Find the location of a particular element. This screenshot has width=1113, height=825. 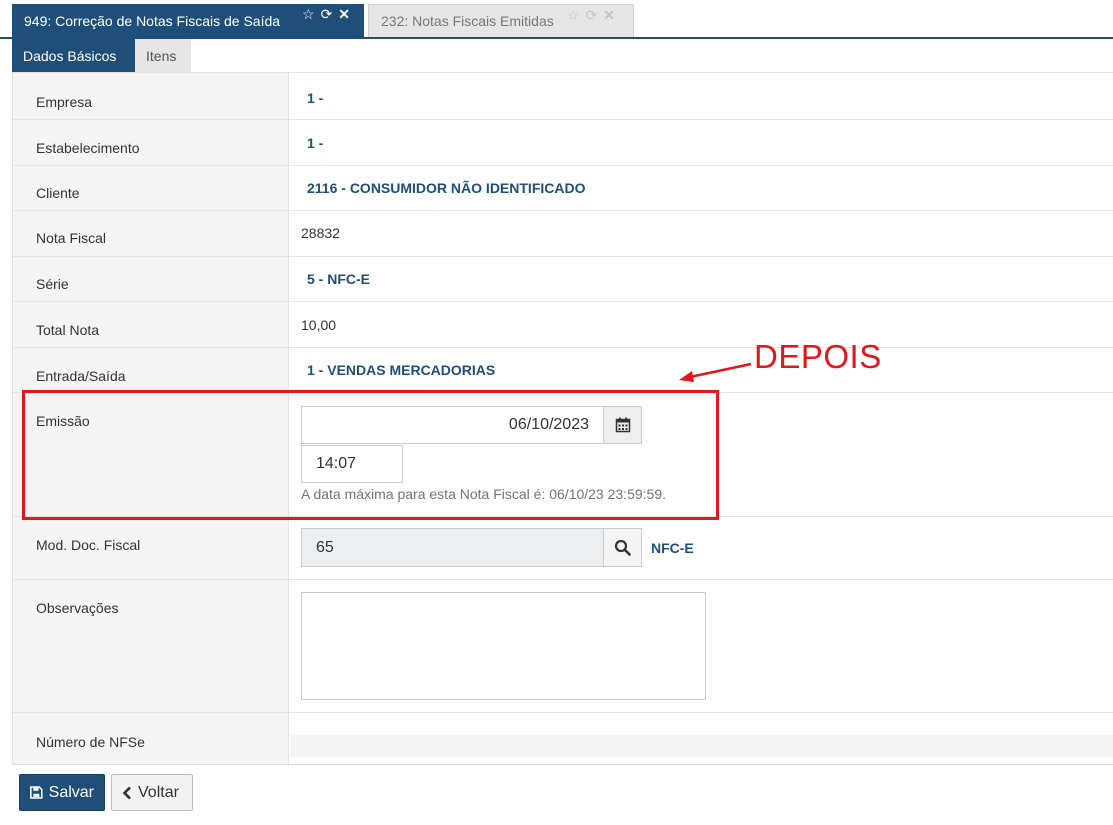

tab-notas-fiscais-emitidas: 232: Notas Fiscais Emitidas ☆ ⟳ ✕ is located at coordinates (501, 20).